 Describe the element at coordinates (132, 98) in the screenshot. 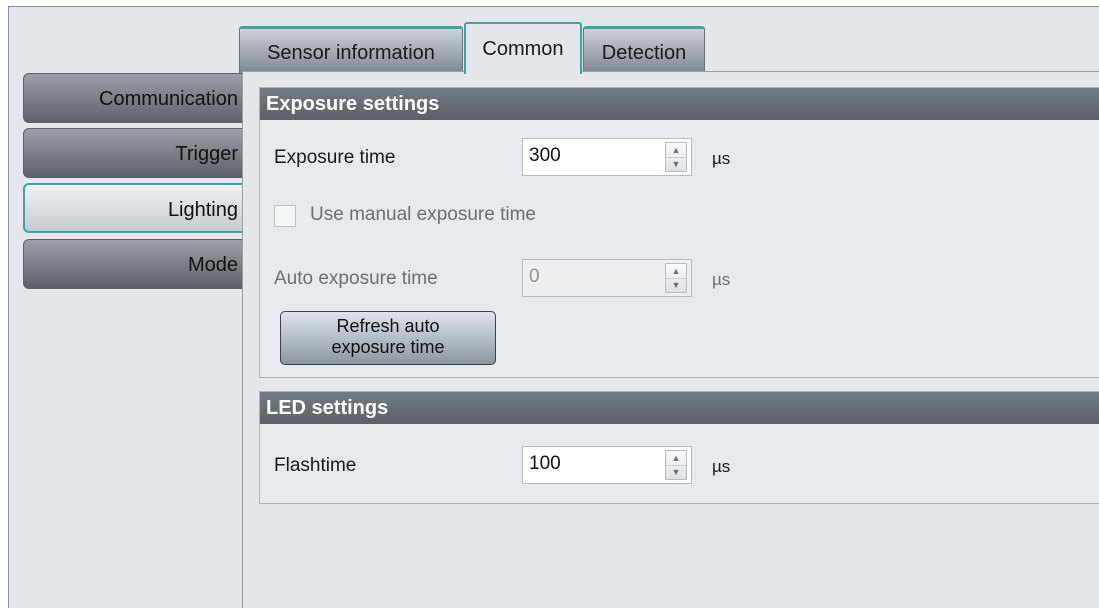

I see `side-tab-communication: Communication` at that location.